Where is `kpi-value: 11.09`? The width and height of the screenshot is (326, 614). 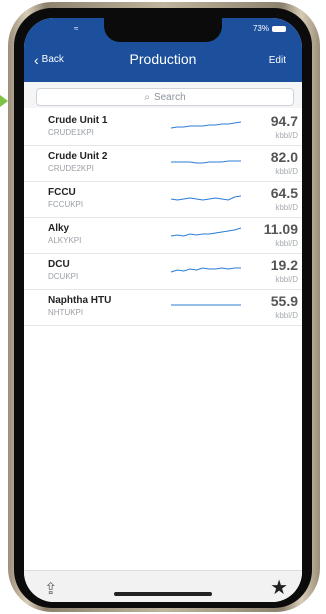
kpi-value: 11.09 is located at coordinates (280, 229).